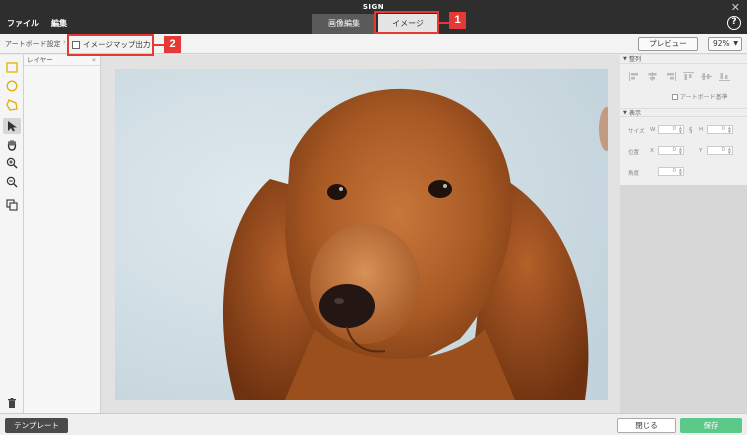  I want to click on bottom-bar: テンプレート 閉じる 保存, so click(373, 424).